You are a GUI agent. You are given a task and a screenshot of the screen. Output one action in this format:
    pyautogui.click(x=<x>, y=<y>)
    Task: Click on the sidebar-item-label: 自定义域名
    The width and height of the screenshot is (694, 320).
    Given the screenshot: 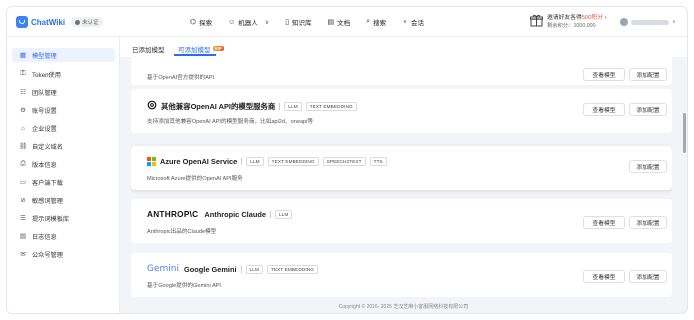 What is the action you would take?
    pyautogui.click(x=47, y=147)
    